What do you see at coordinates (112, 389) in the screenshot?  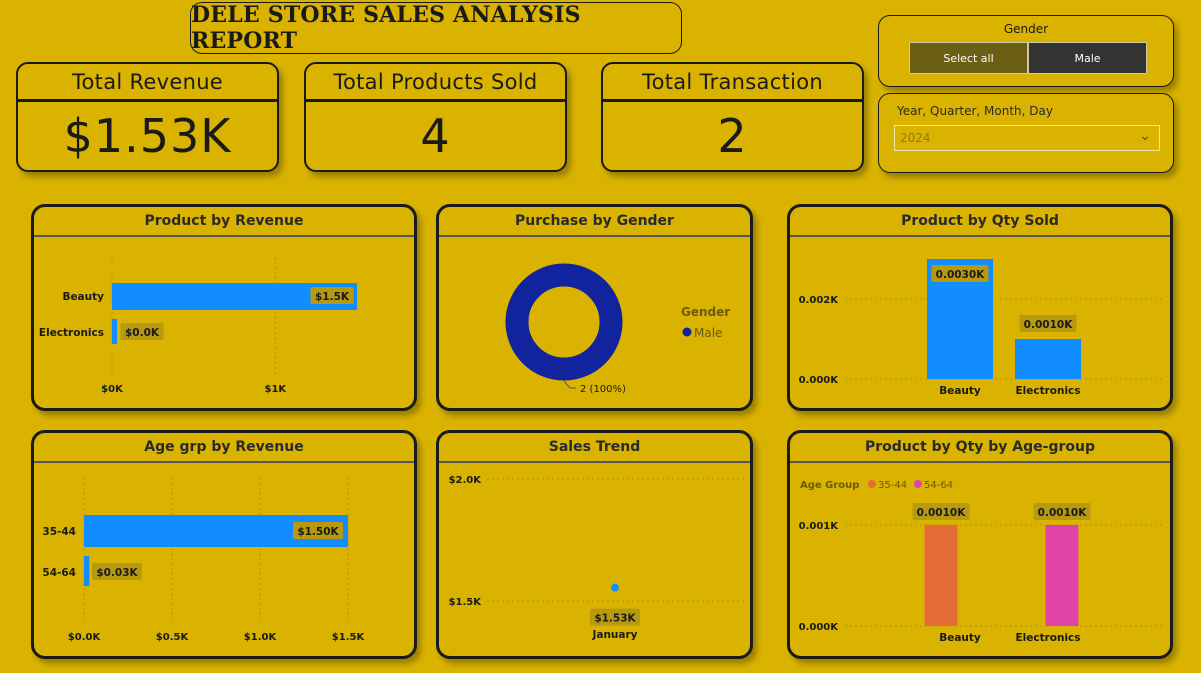 I see `x-tick-label: $0K` at bounding box center [112, 389].